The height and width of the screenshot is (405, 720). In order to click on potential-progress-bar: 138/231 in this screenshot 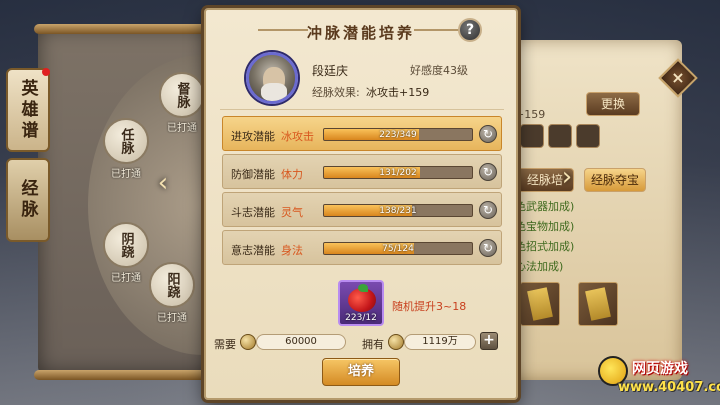, I will do `click(398, 210)`.